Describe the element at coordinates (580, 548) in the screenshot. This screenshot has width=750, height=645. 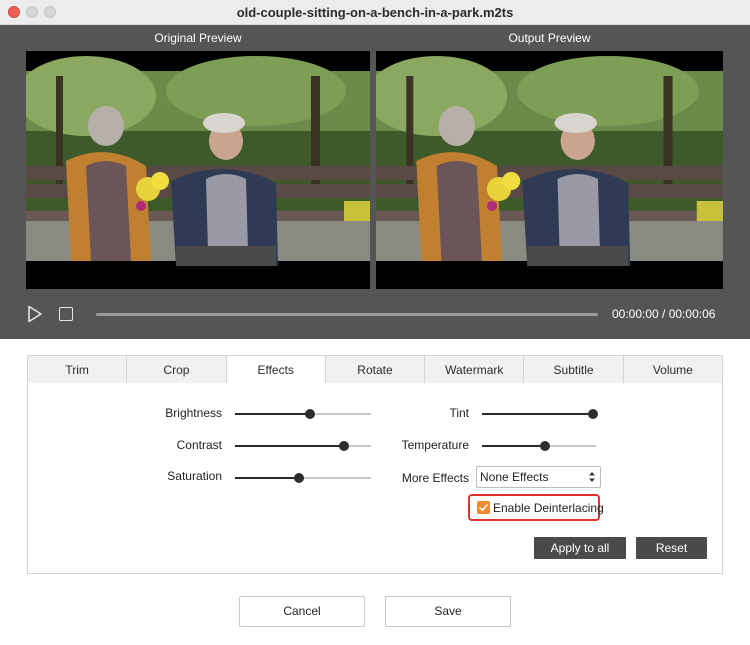
I see `apply-to-all-button: Apply to all` at that location.